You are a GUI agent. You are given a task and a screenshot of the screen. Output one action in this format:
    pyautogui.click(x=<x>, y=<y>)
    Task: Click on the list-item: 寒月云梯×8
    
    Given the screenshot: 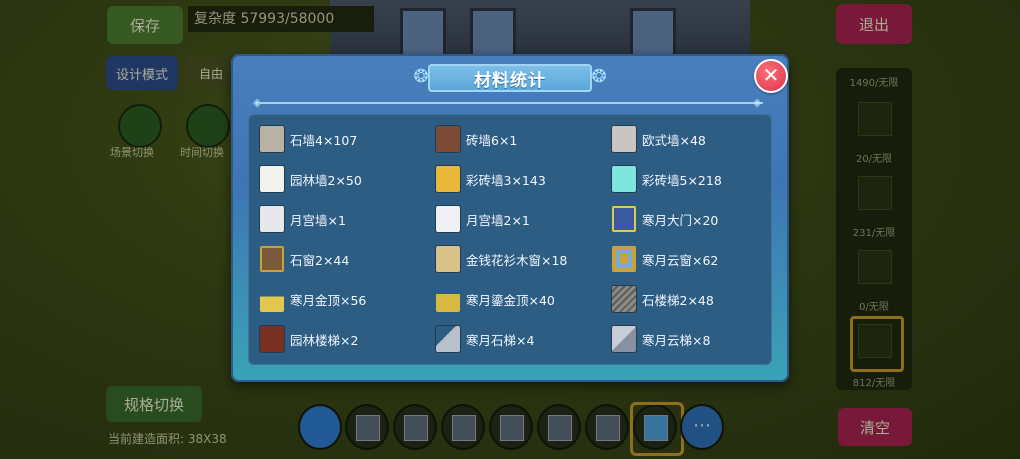 What is the action you would take?
    pyautogui.click(x=661, y=339)
    